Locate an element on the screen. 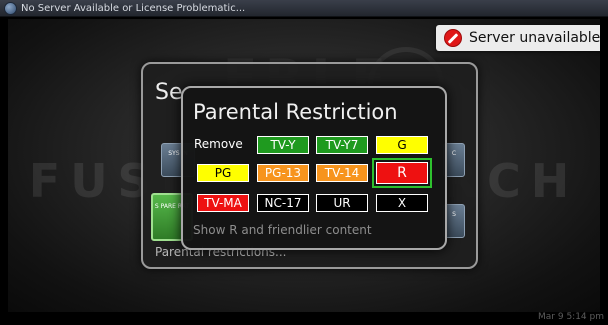 The image size is (608, 325). rating-x-button: X is located at coordinates (402, 203).